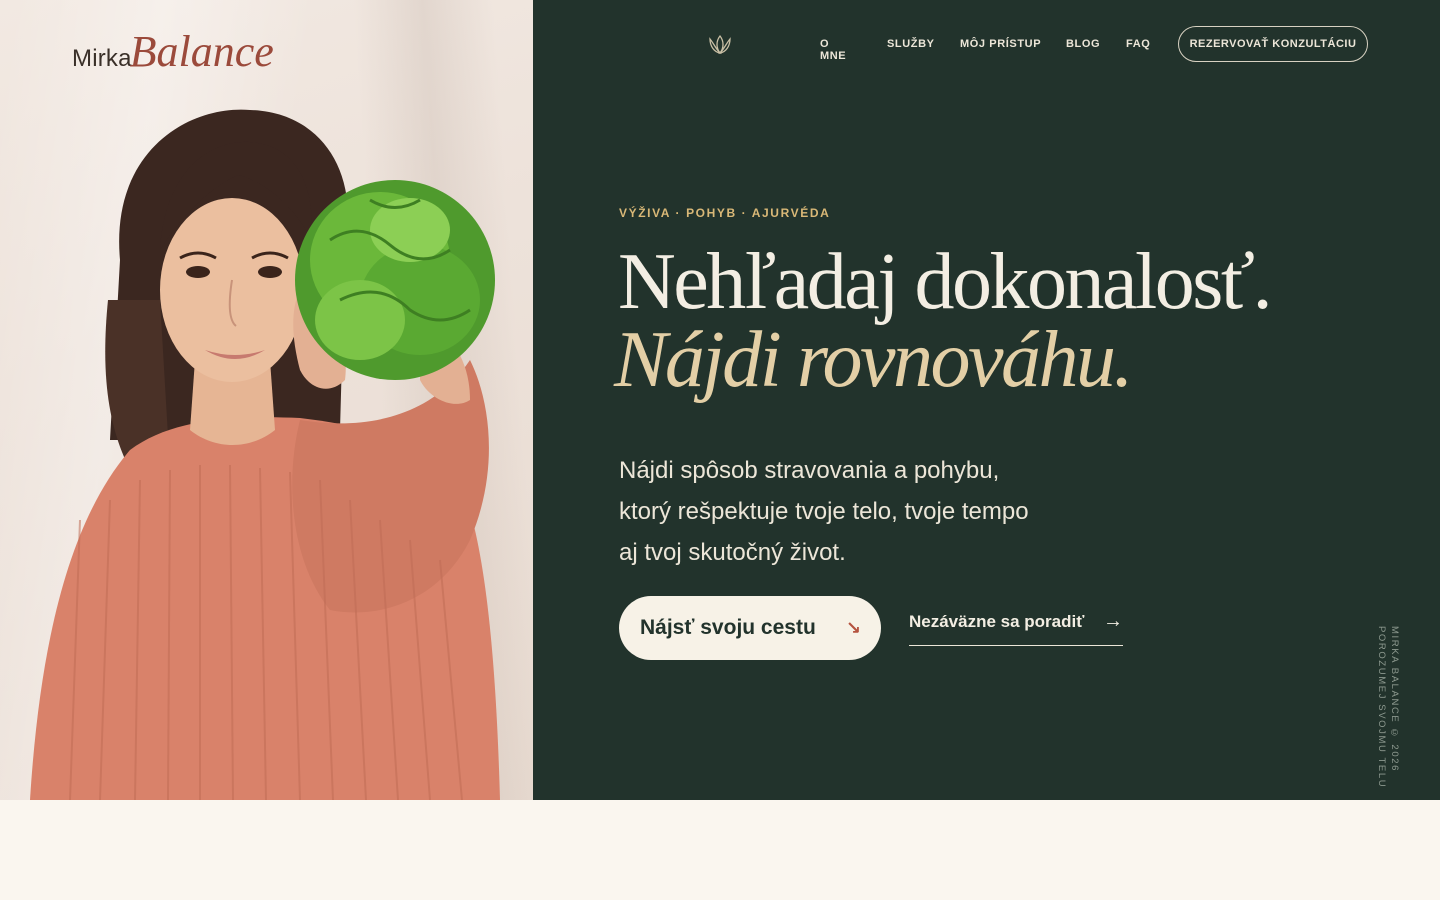 Image resolution: width=1440 pixels, height=900 pixels. Describe the element at coordinates (720, 45) in the screenshot. I see `lotus-icon` at that location.